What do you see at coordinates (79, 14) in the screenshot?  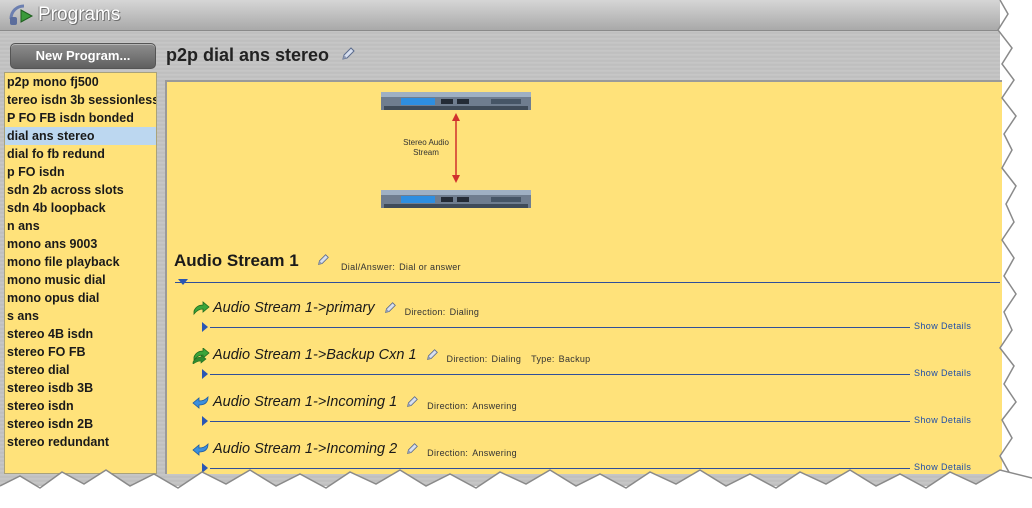 I see `window-title: Programs` at bounding box center [79, 14].